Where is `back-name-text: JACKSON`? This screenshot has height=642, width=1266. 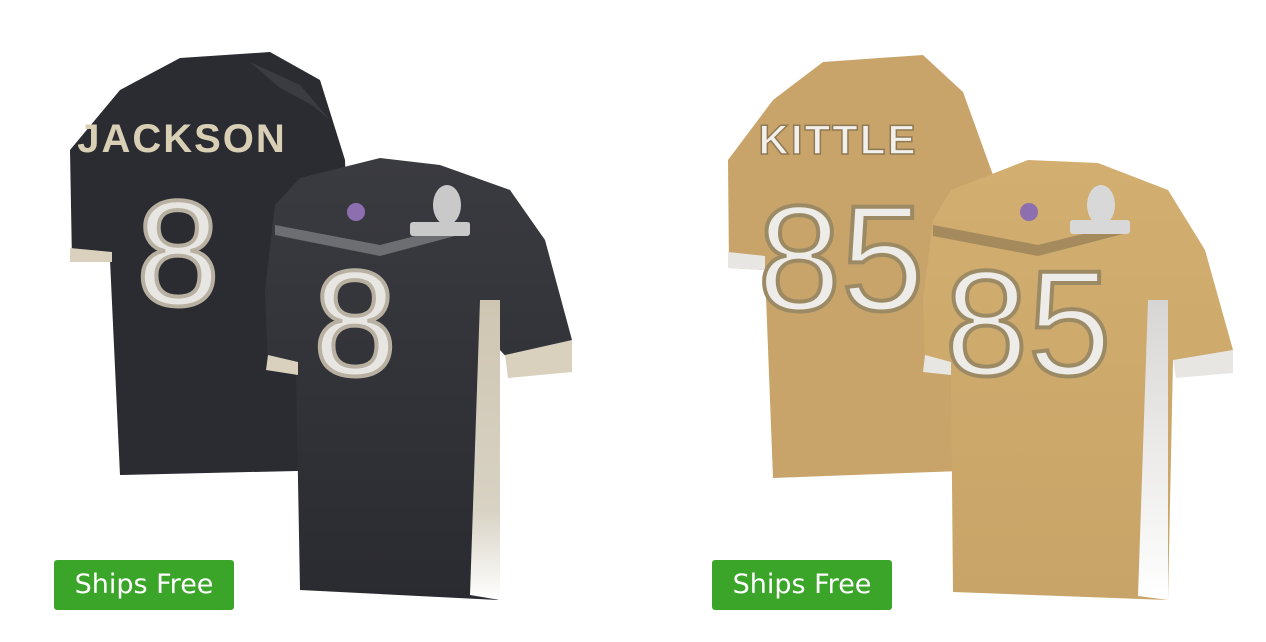
back-name-text: JACKSON is located at coordinates (182, 139).